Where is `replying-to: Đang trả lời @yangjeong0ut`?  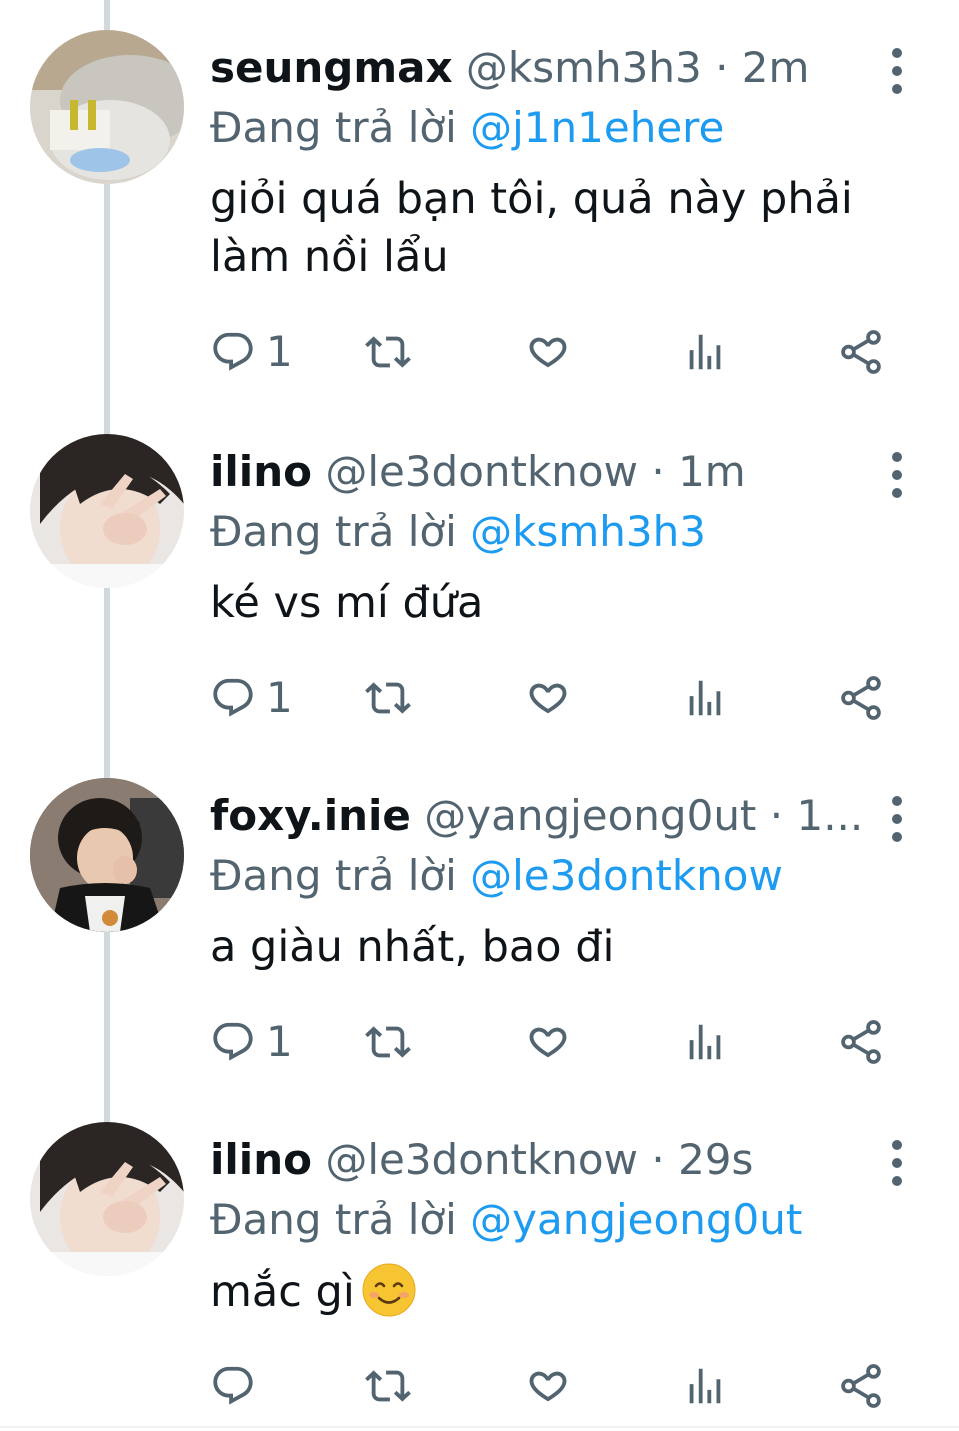
replying-to: Đang trả lời @yangjeong0ut is located at coordinates (506, 1220).